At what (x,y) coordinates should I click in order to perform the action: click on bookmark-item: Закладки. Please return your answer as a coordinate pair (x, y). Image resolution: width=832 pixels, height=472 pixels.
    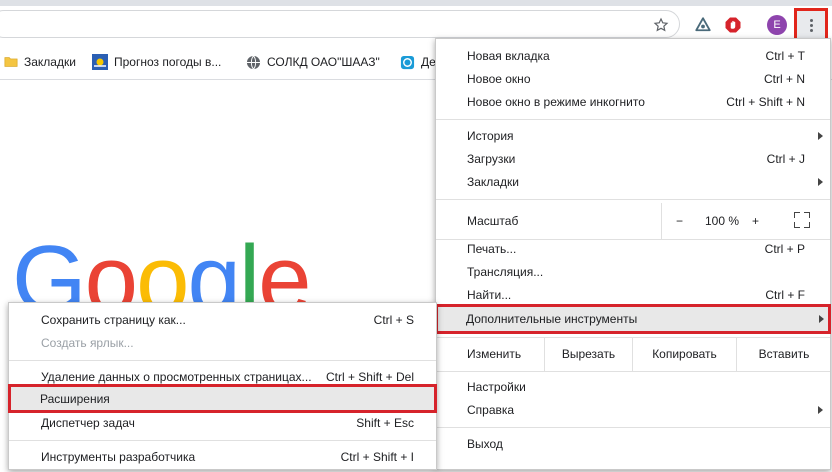
    Looking at the image, I should click on (40, 62).